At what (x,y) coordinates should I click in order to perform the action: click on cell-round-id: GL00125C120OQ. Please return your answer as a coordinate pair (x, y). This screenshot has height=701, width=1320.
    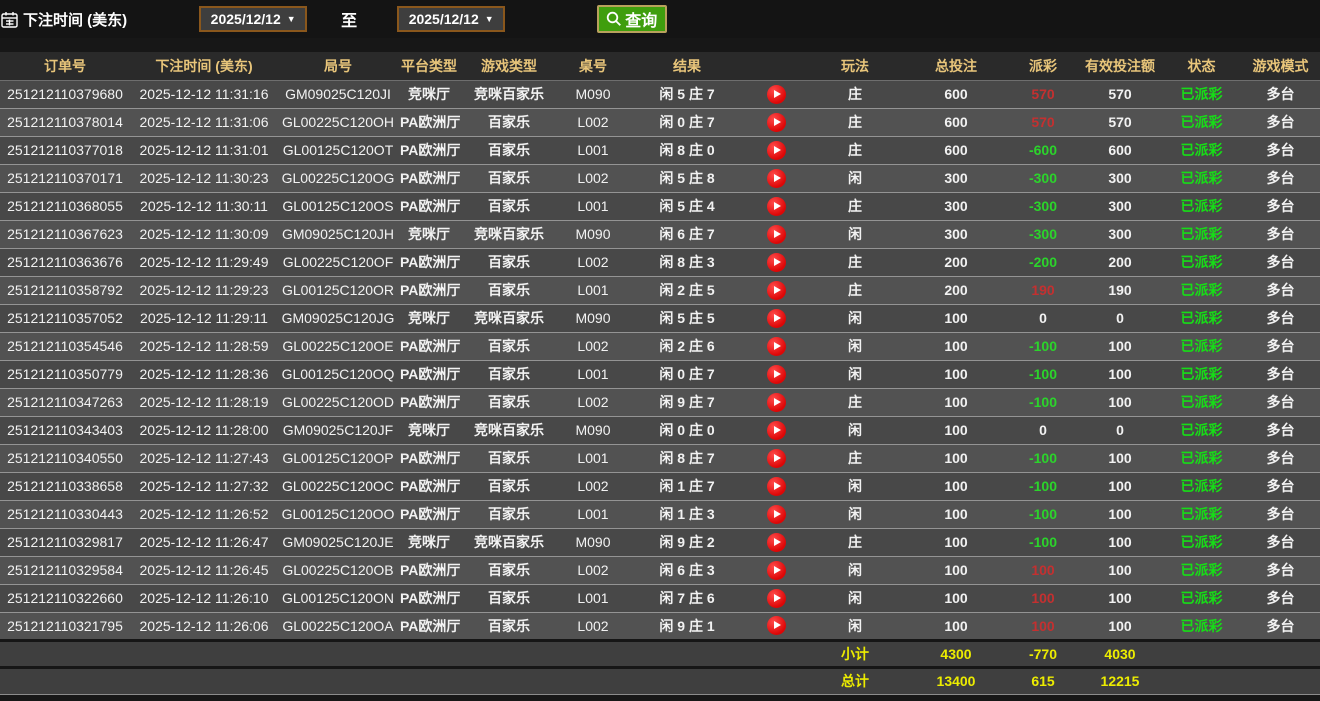
    Looking at the image, I should click on (338, 374).